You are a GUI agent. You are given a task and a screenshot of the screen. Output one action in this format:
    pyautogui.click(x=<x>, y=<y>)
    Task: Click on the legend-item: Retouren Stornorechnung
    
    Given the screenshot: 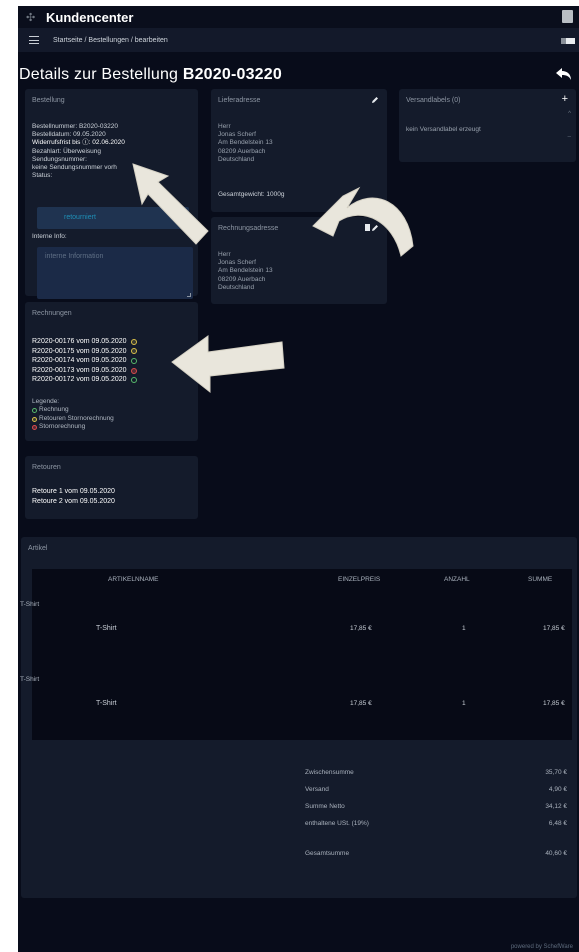 What is the action you would take?
    pyautogui.click(x=73, y=419)
    